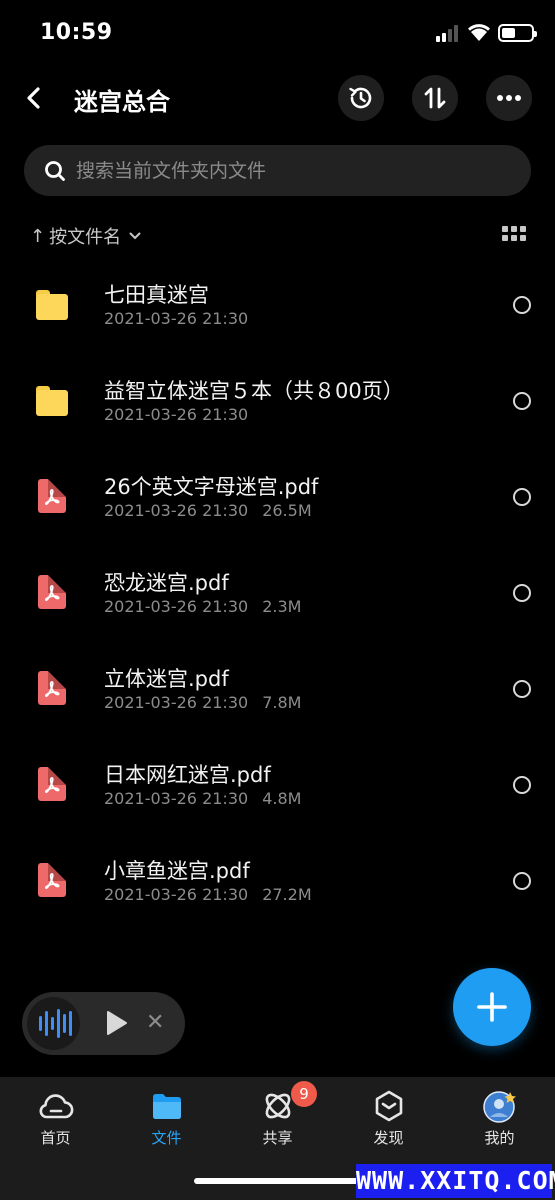 The width and height of the screenshot is (555, 1200). Describe the element at coordinates (117, 1023) in the screenshot. I see `play-icon` at that location.